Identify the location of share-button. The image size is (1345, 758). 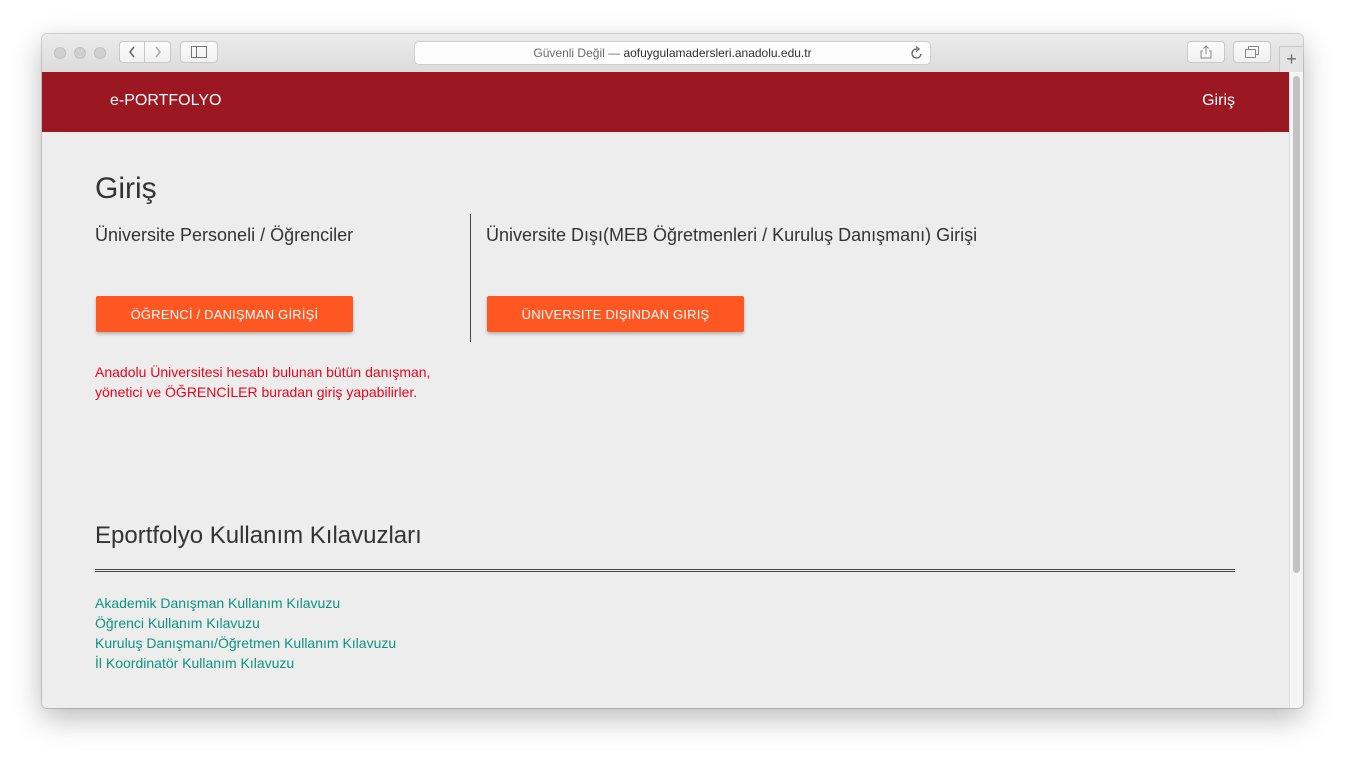
(1206, 52).